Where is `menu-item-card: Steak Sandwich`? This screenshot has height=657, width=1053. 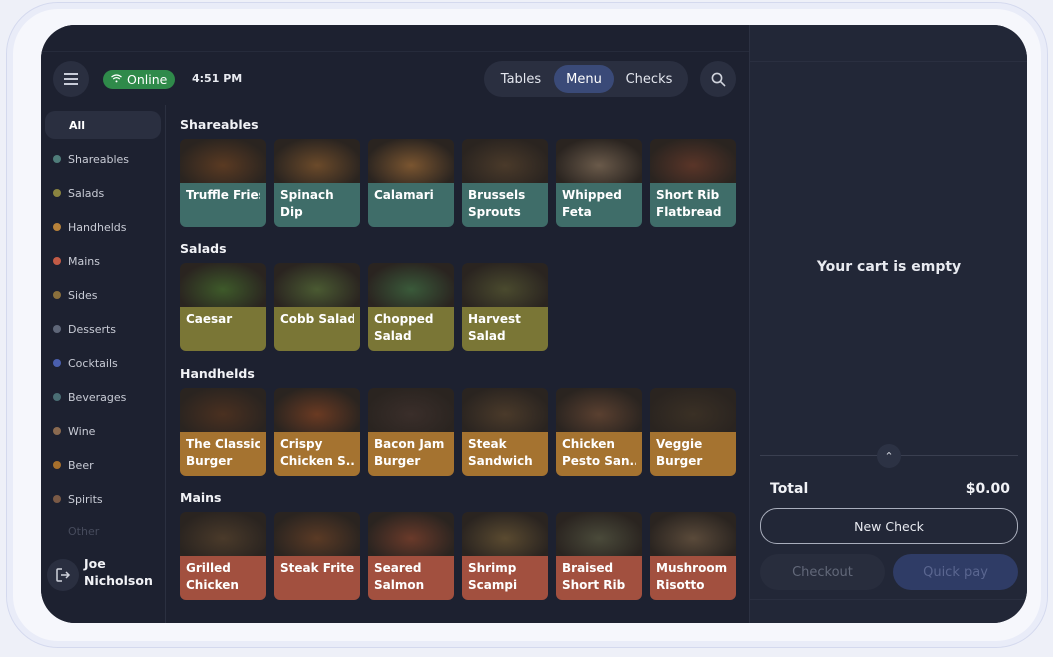 menu-item-card: Steak Sandwich is located at coordinates (505, 432).